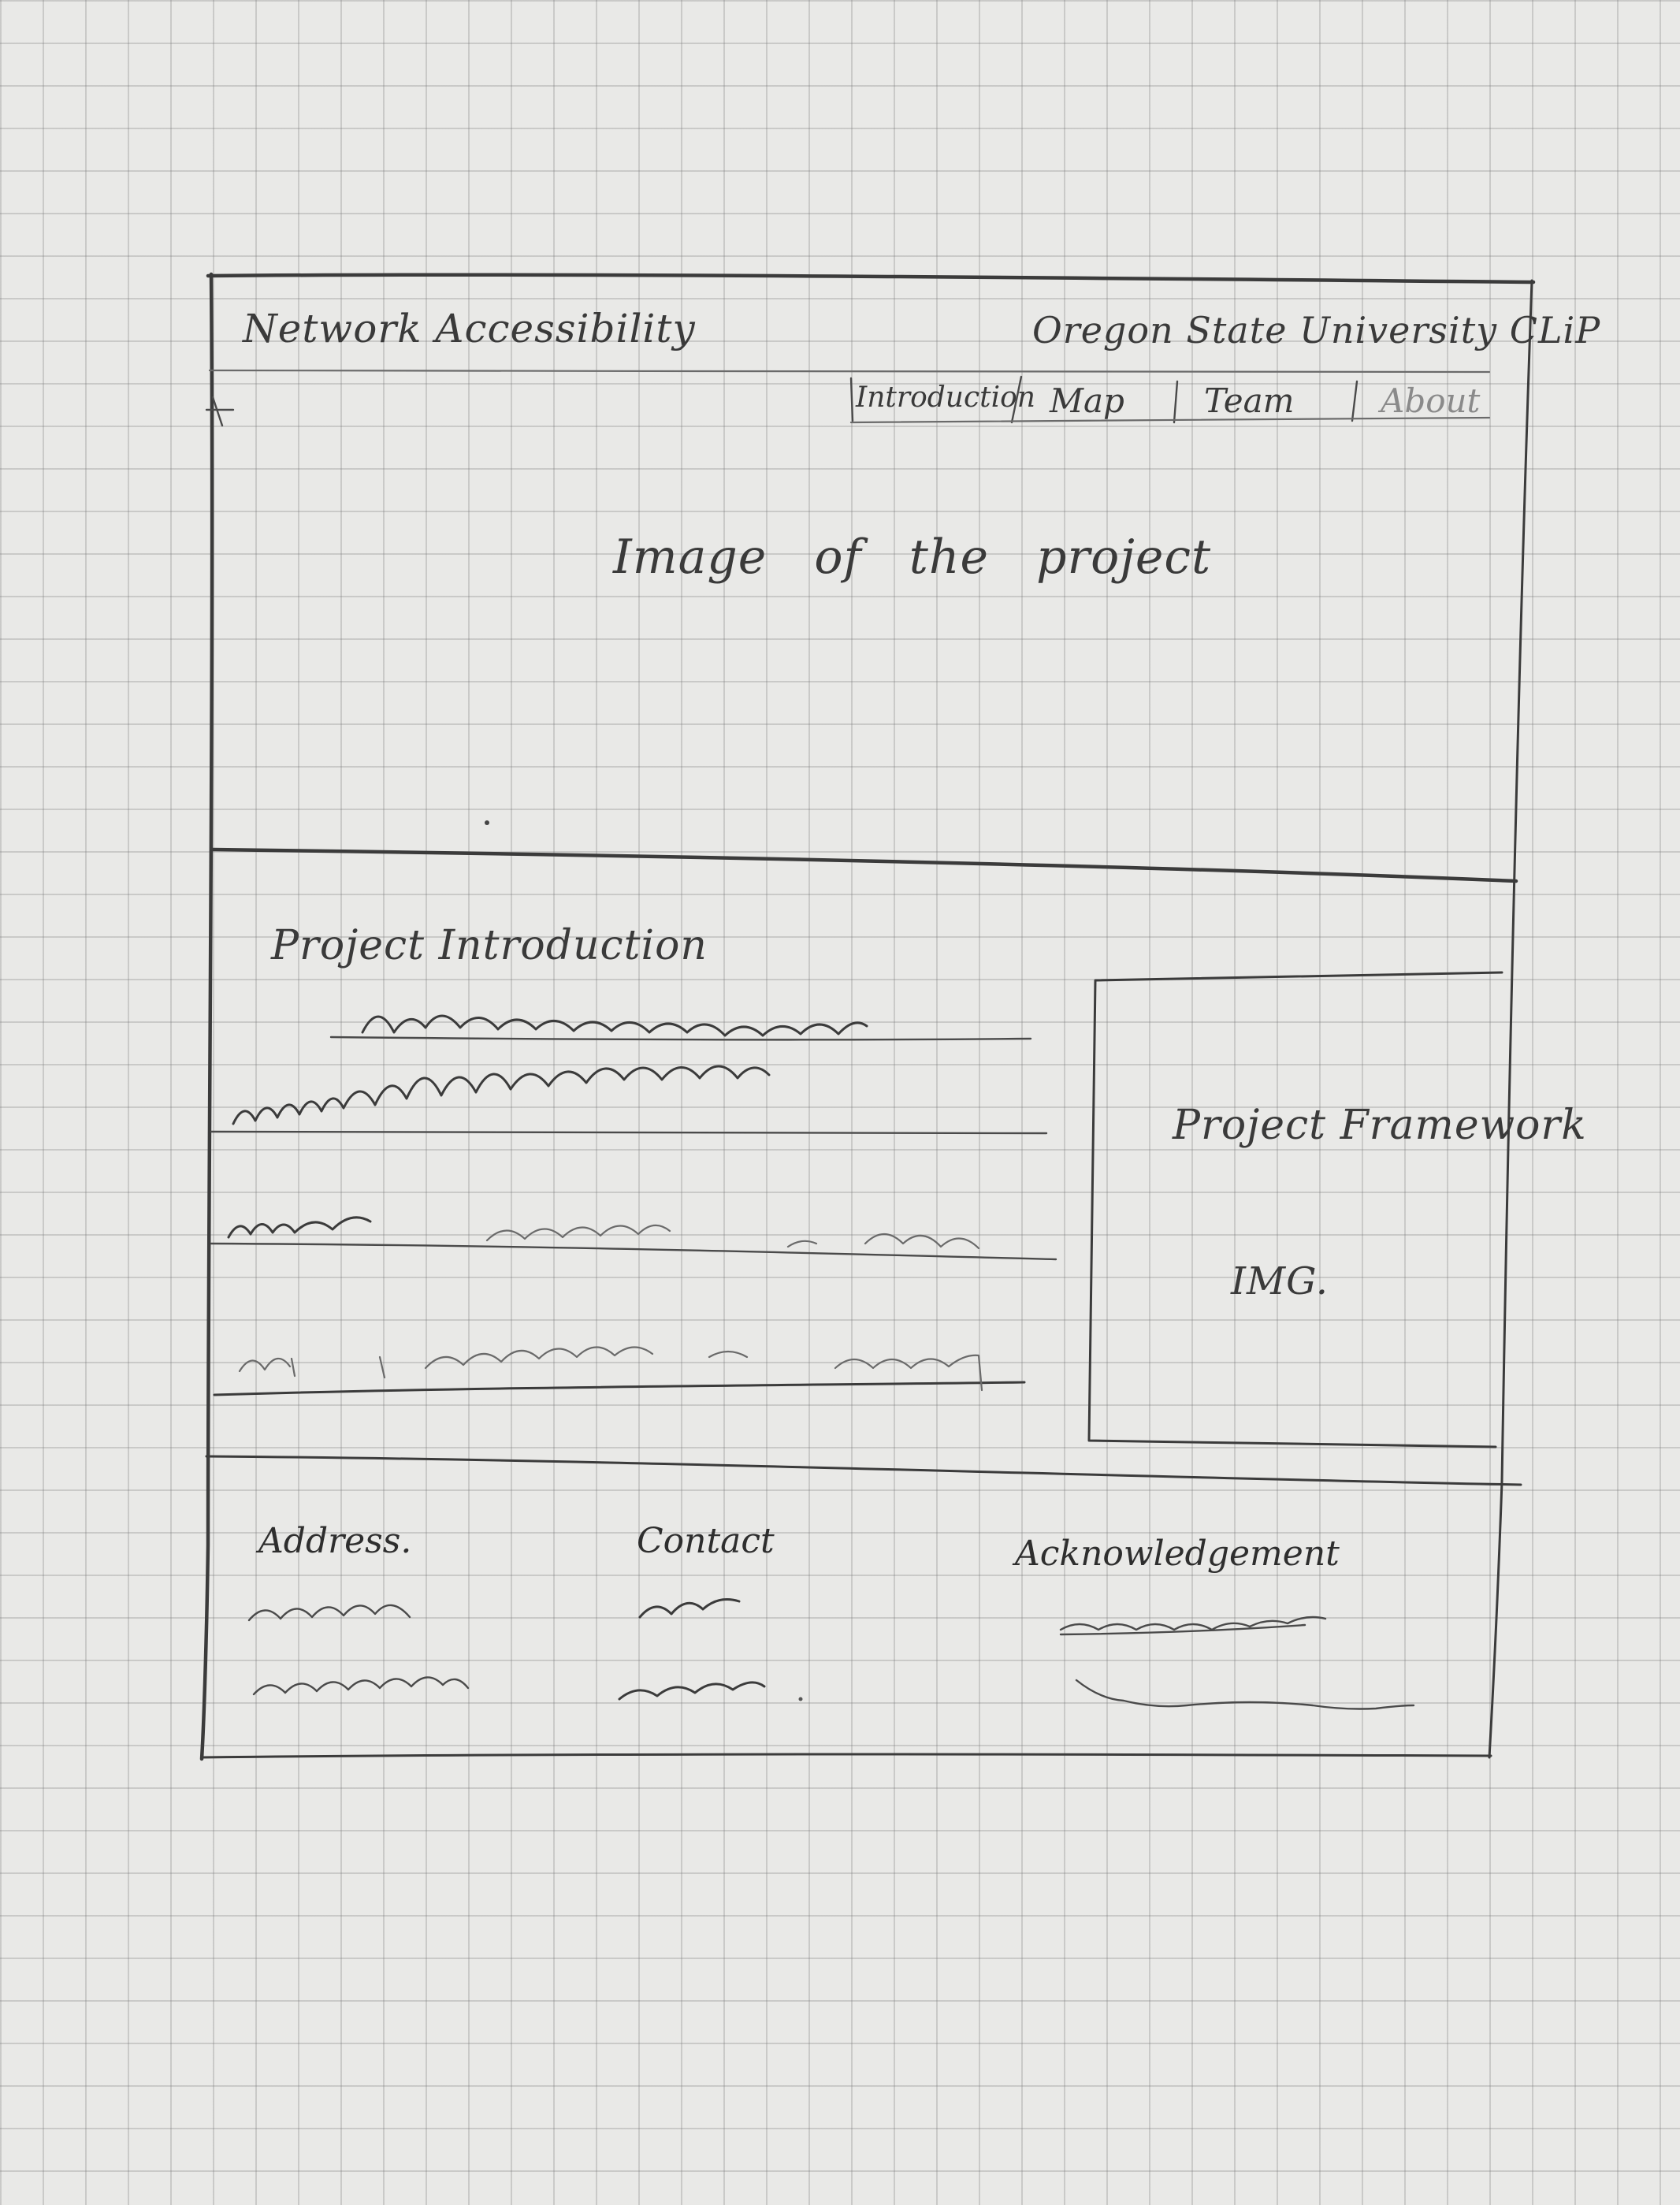  What do you see at coordinates (846, 1756) in the screenshot?
I see `page-frame-bottom` at bounding box center [846, 1756].